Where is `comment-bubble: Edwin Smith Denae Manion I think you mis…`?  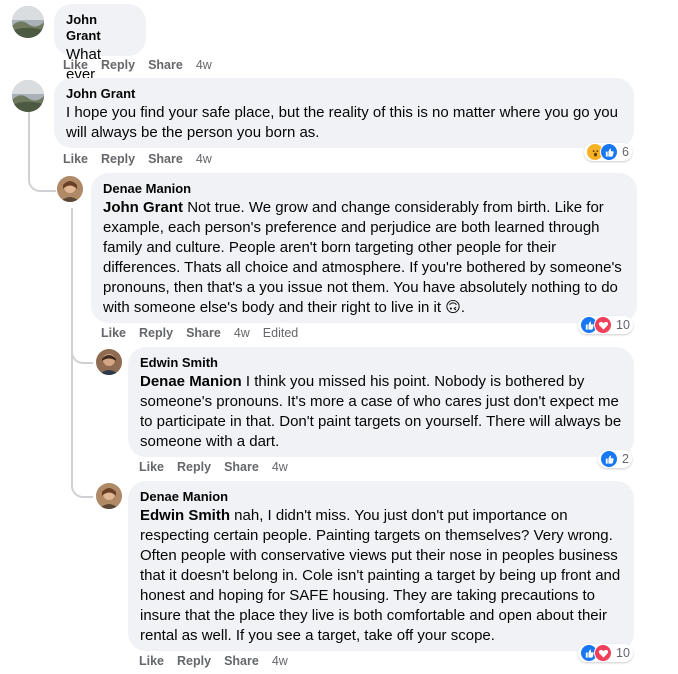
comment-bubble: Edwin Smith Denae Manion I think you mis… is located at coordinates (381, 402).